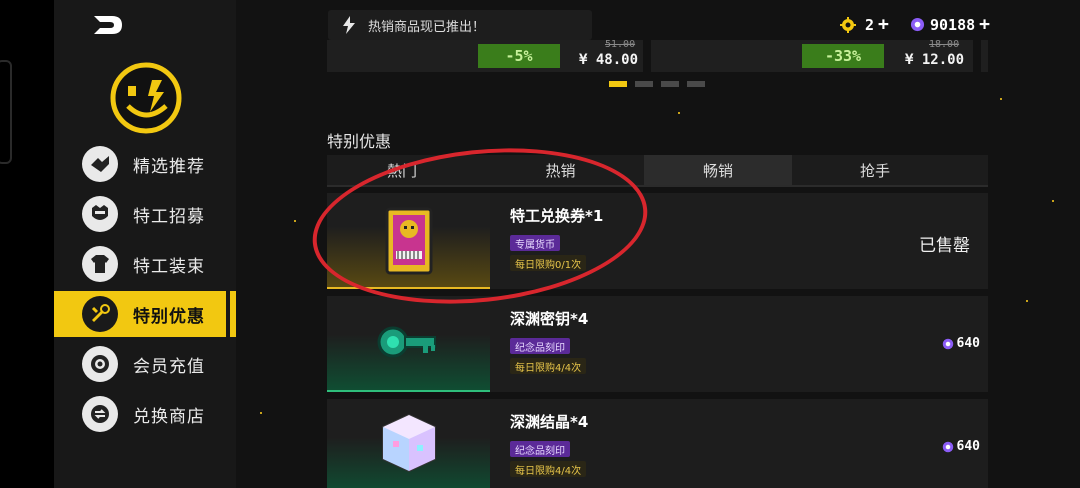  Describe the element at coordinates (618, 84) in the screenshot. I see `page-dot-active` at that location.